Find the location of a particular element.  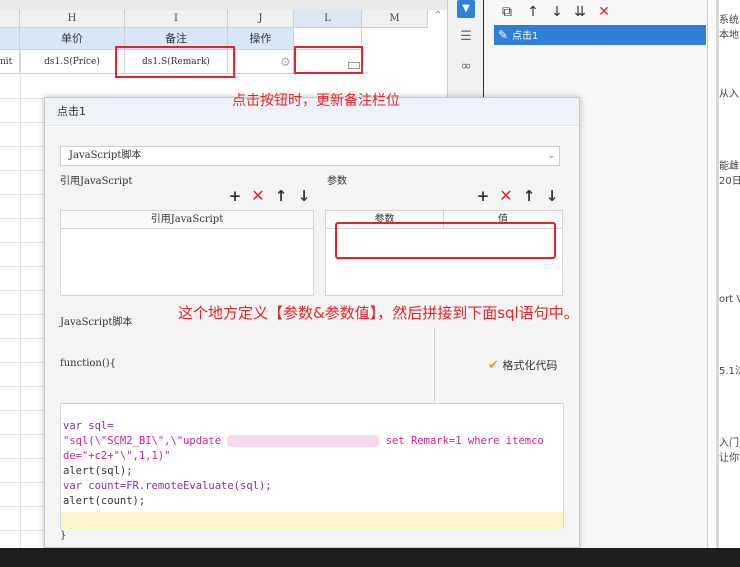

code-line-5: var count=FR.remoteEvaluate(sql); is located at coordinates (167, 486).